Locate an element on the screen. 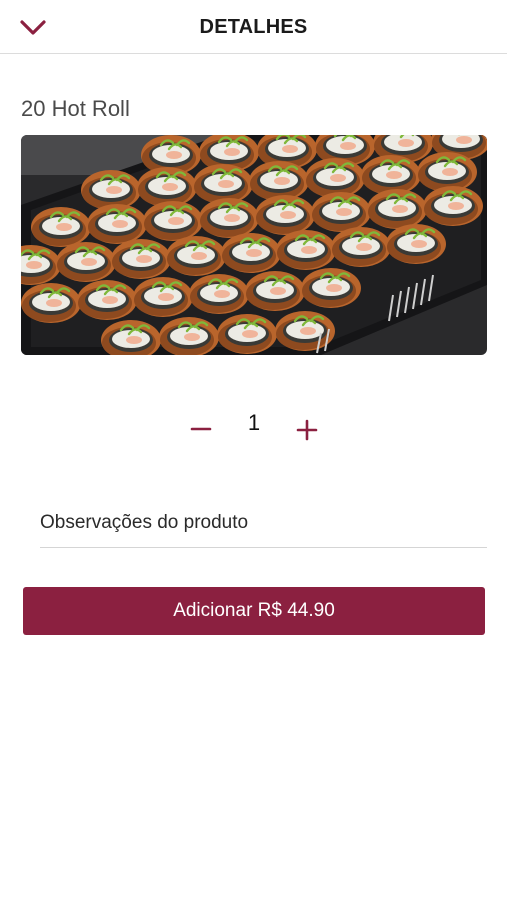 The image size is (507, 900). minus-icon is located at coordinates (201, 429).